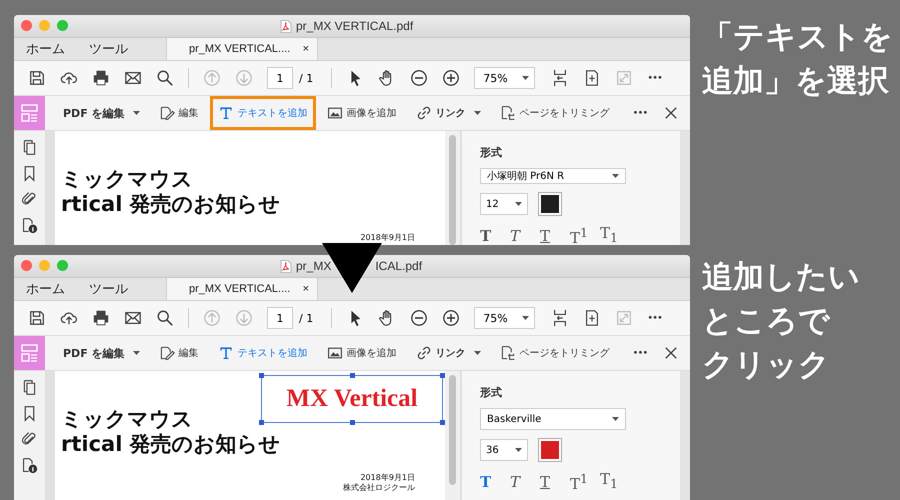 The width and height of the screenshot is (900, 500). Describe the element at coordinates (398, 266) in the screenshot. I see `window-title: ICAL.pdf` at that location.